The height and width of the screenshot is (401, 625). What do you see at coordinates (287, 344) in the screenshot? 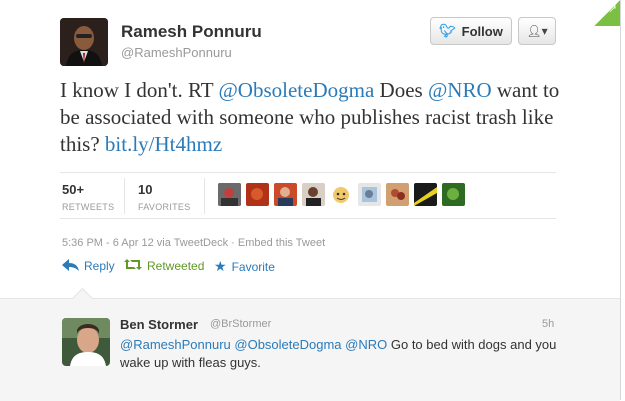
I see `reply-mention-obsoletedogma: @ObsoleteDogma` at bounding box center [287, 344].